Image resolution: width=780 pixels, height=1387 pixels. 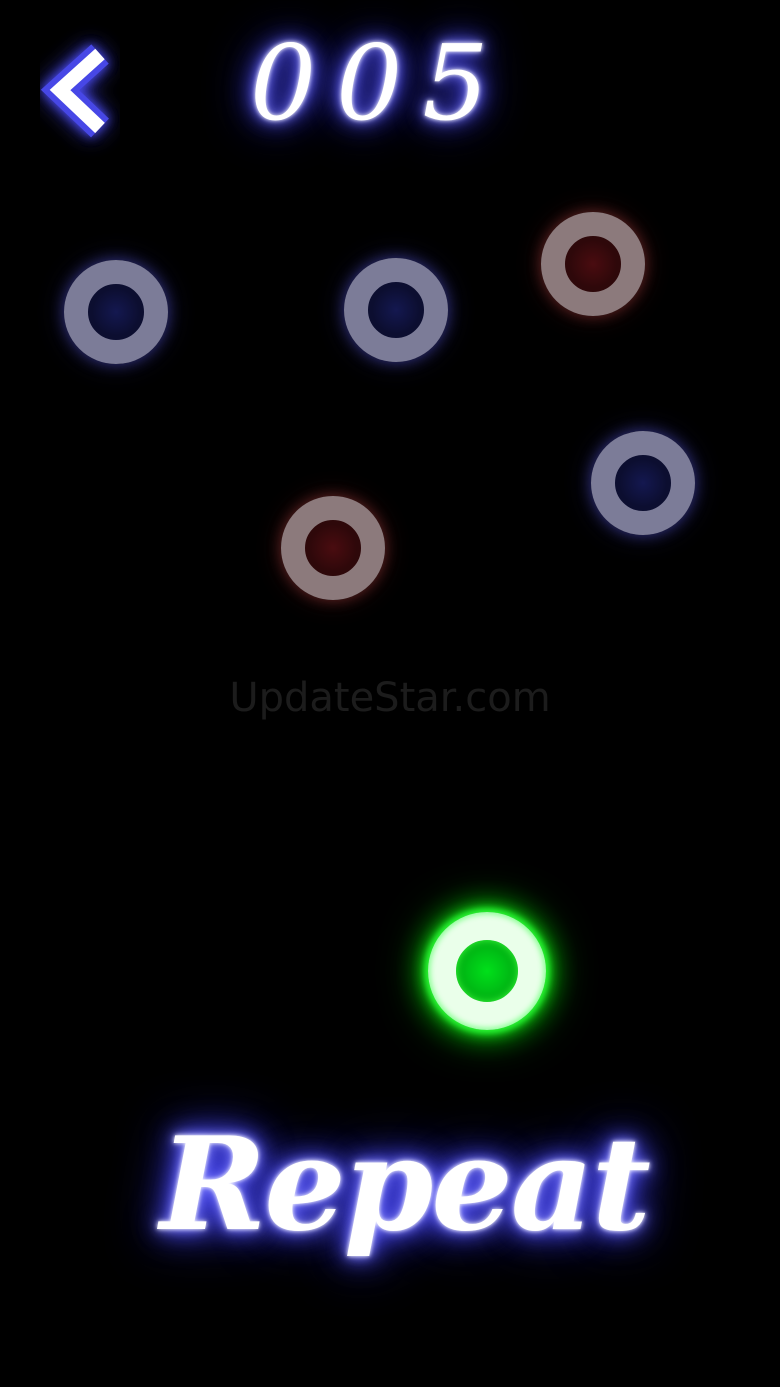 I want to click on repeat-button: Repeat, so click(x=405, y=1185).